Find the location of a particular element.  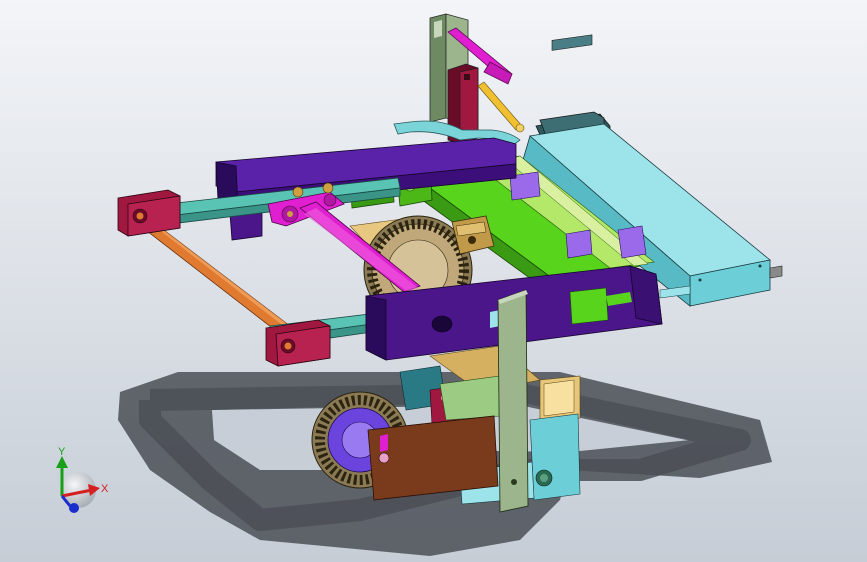

x-axis-label: X is located at coordinates (105, 489).